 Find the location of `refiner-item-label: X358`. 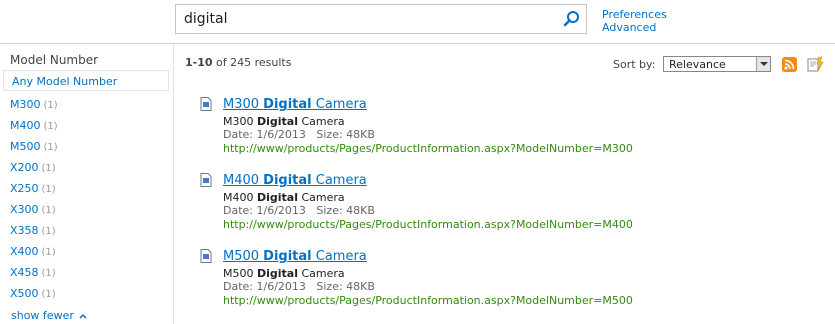

refiner-item-label: X358 is located at coordinates (24, 230).